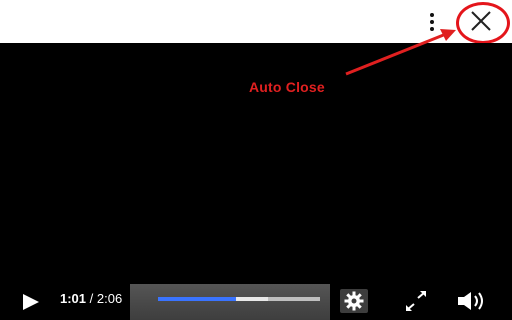  I want to click on play-icon, so click(31, 302).